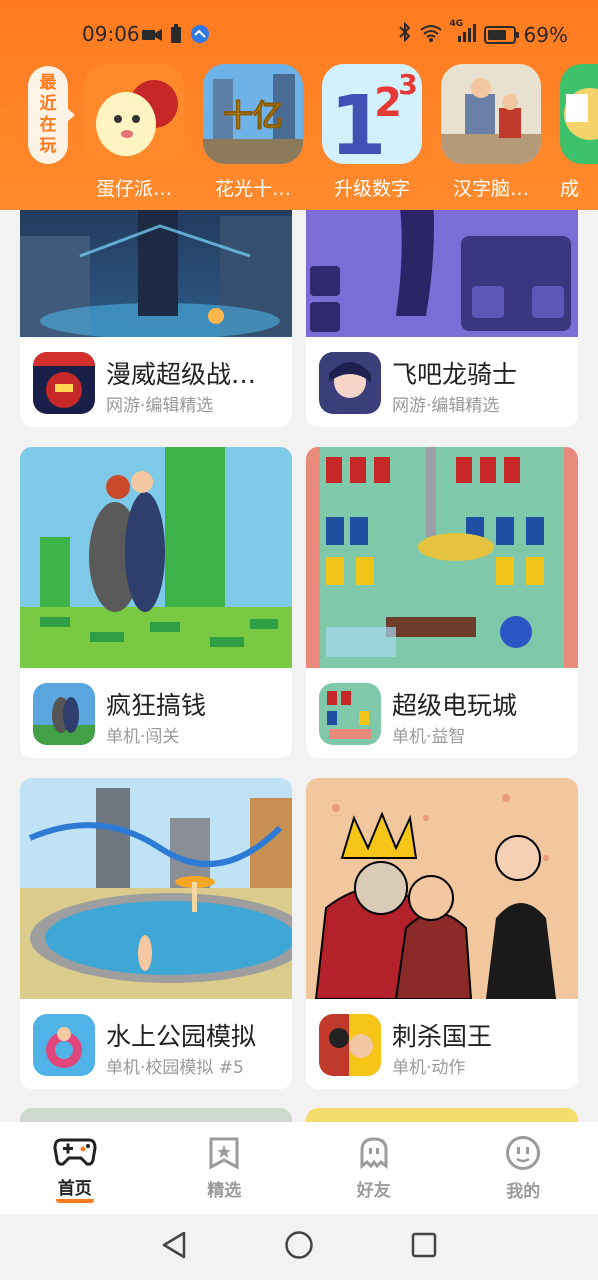 The width and height of the screenshot is (598, 1280). Describe the element at coordinates (373, 1190) in the screenshot. I see `nav-label-friends: 好友` at that location.